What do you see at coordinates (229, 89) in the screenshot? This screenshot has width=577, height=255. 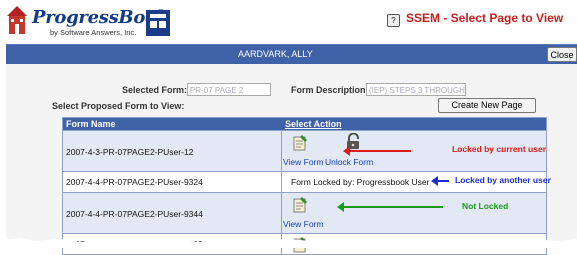 I see `selected-form-field: PR-07 PAGE 2` at bounding box center [229, 89].